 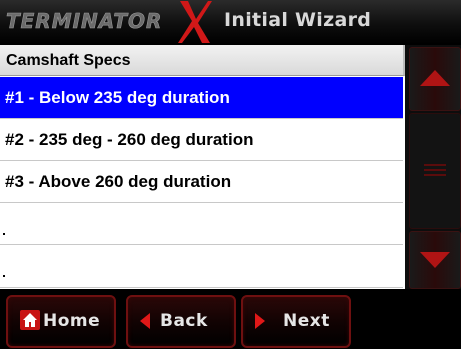 What do you see at coordinates (84, 21) in the screenshot?
I see `logo-wordmark: TERMINATOR` at bounding box center [84, 21].